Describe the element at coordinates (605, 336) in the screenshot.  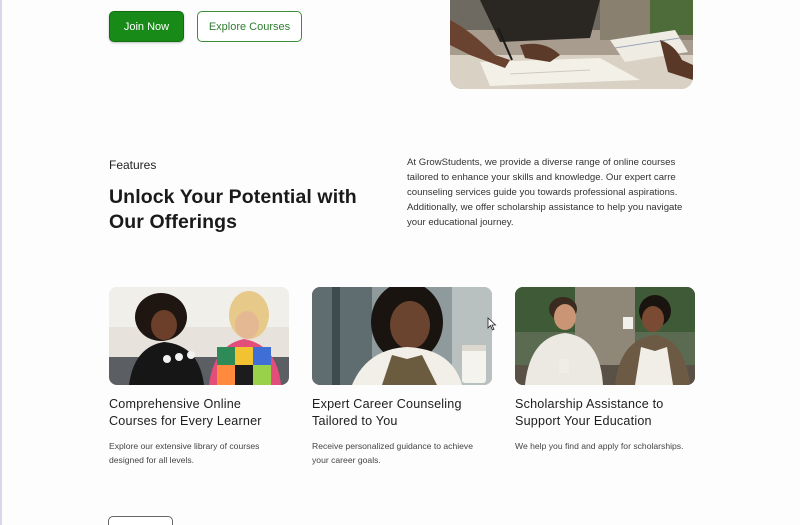
I see `students-at-cafe-image` at that location.